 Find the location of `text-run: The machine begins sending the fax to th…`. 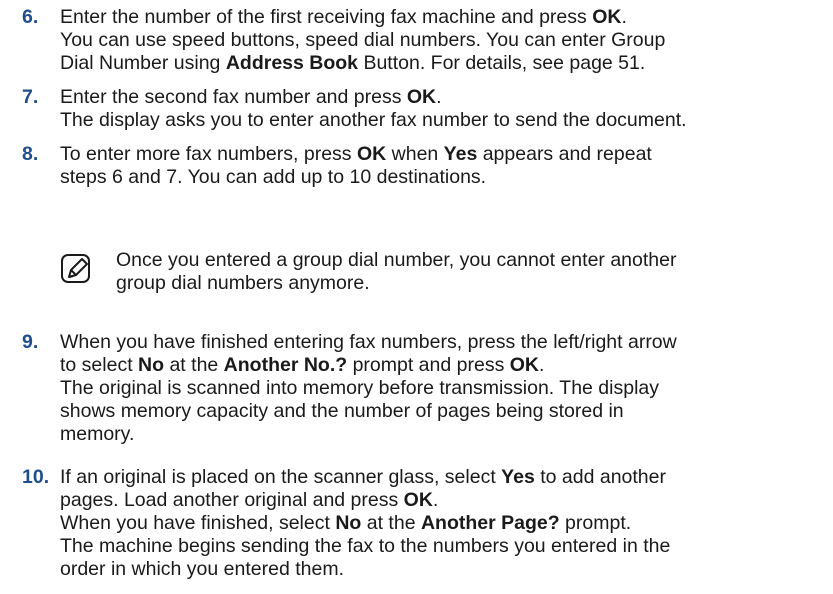

text-run: The machine begins sending the fax to th… is located at coordinates (365, 546).